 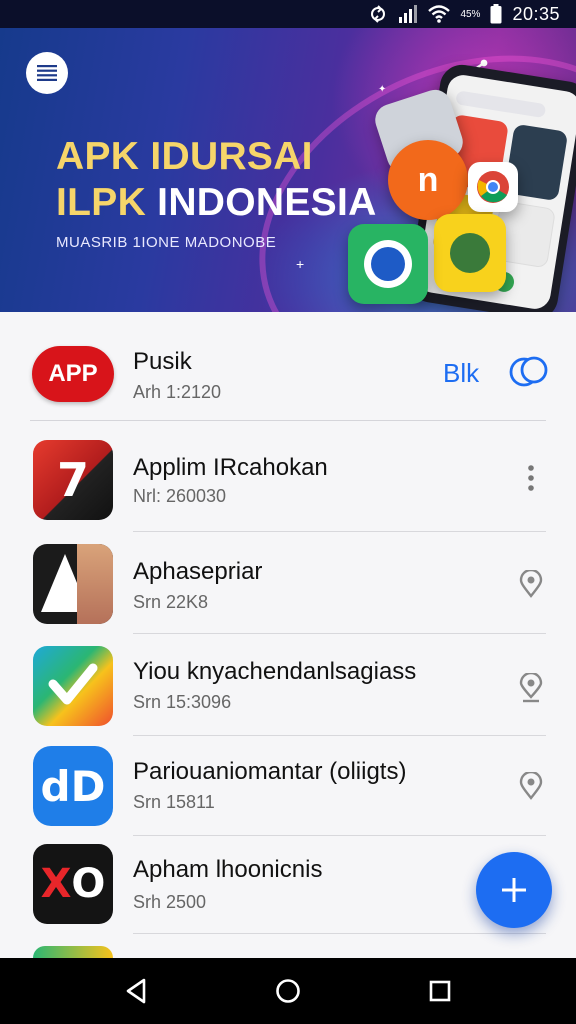 I want to click on status-time: 20:35, so click(x=536, y=13).